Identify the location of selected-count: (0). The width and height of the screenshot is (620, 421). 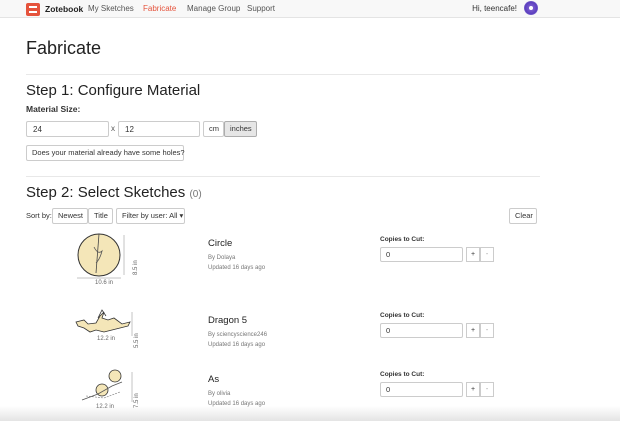
(195, 194).